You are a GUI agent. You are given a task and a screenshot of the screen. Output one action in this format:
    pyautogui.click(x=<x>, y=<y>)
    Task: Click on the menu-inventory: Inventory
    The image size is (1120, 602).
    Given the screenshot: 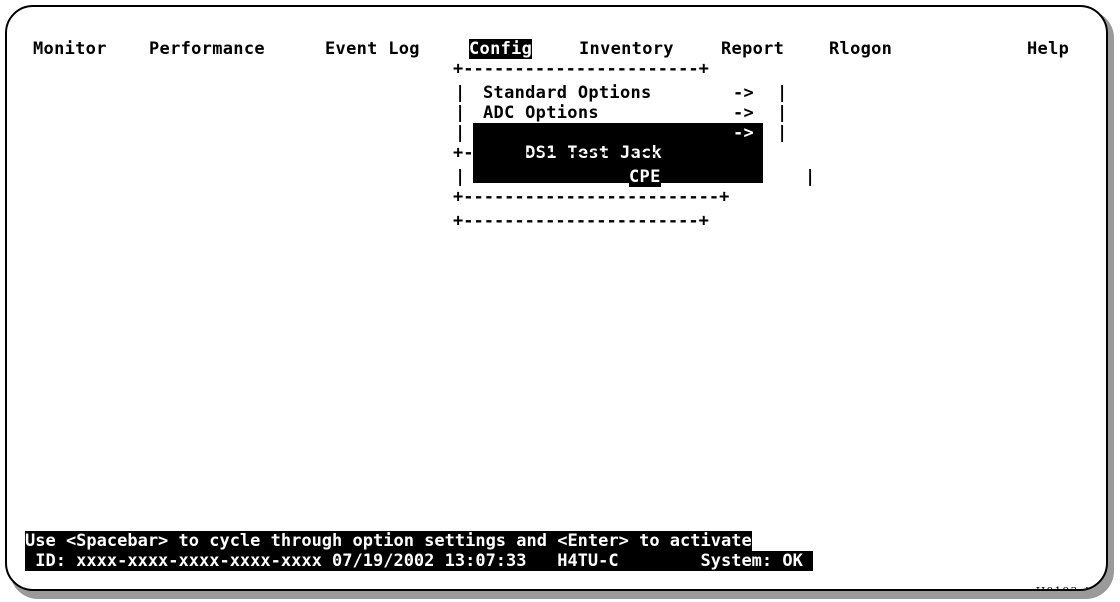 What is the action you would take?
    pyautogui.click(x=626, y=49)
    